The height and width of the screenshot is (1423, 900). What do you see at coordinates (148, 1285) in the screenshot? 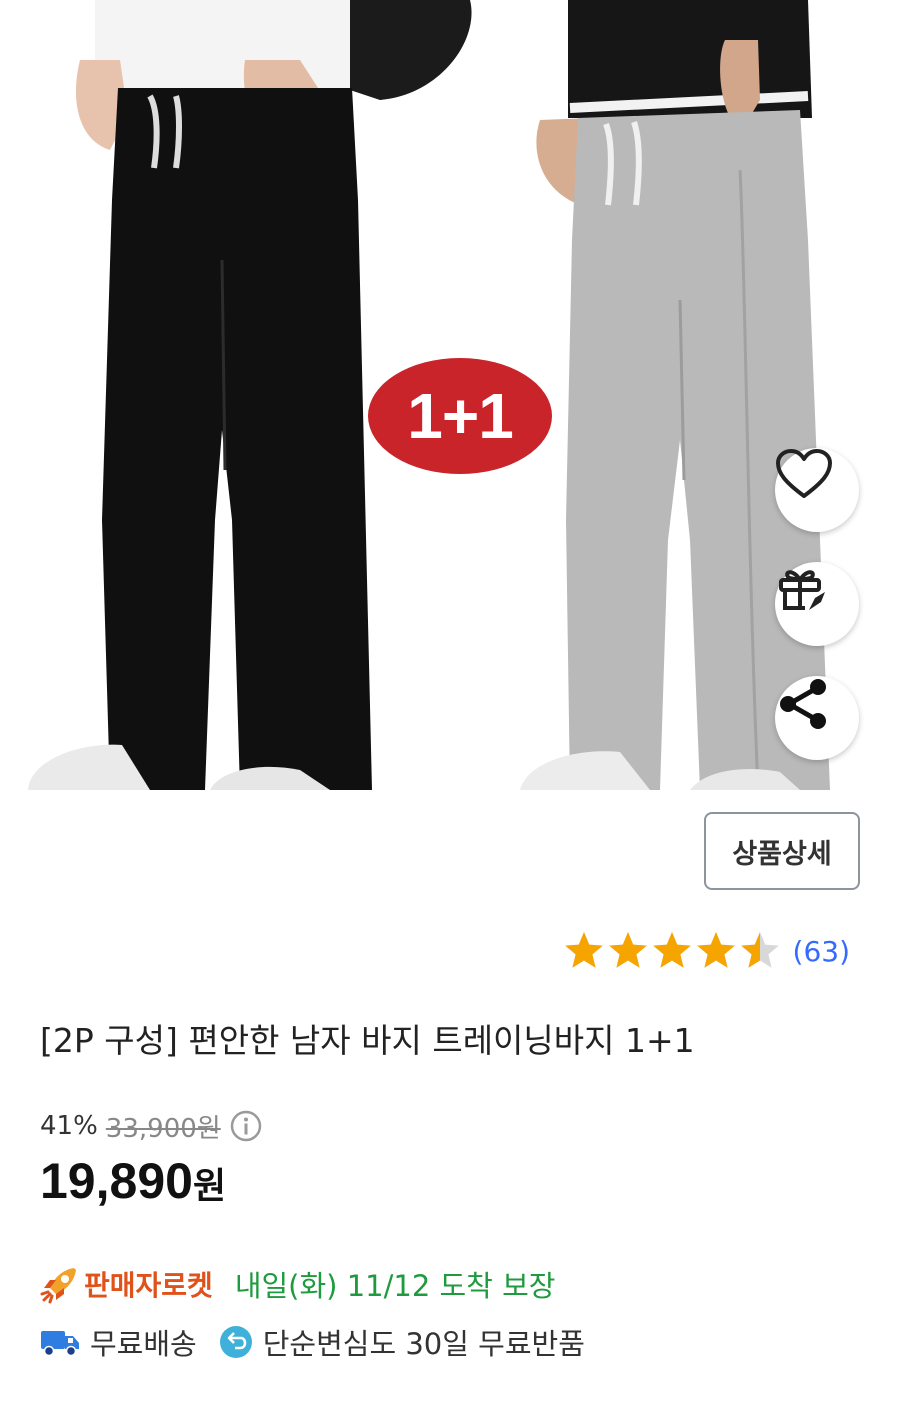
I see `rocket-delivery-label: 판매자로켓` at bounding box center [148, 1285].